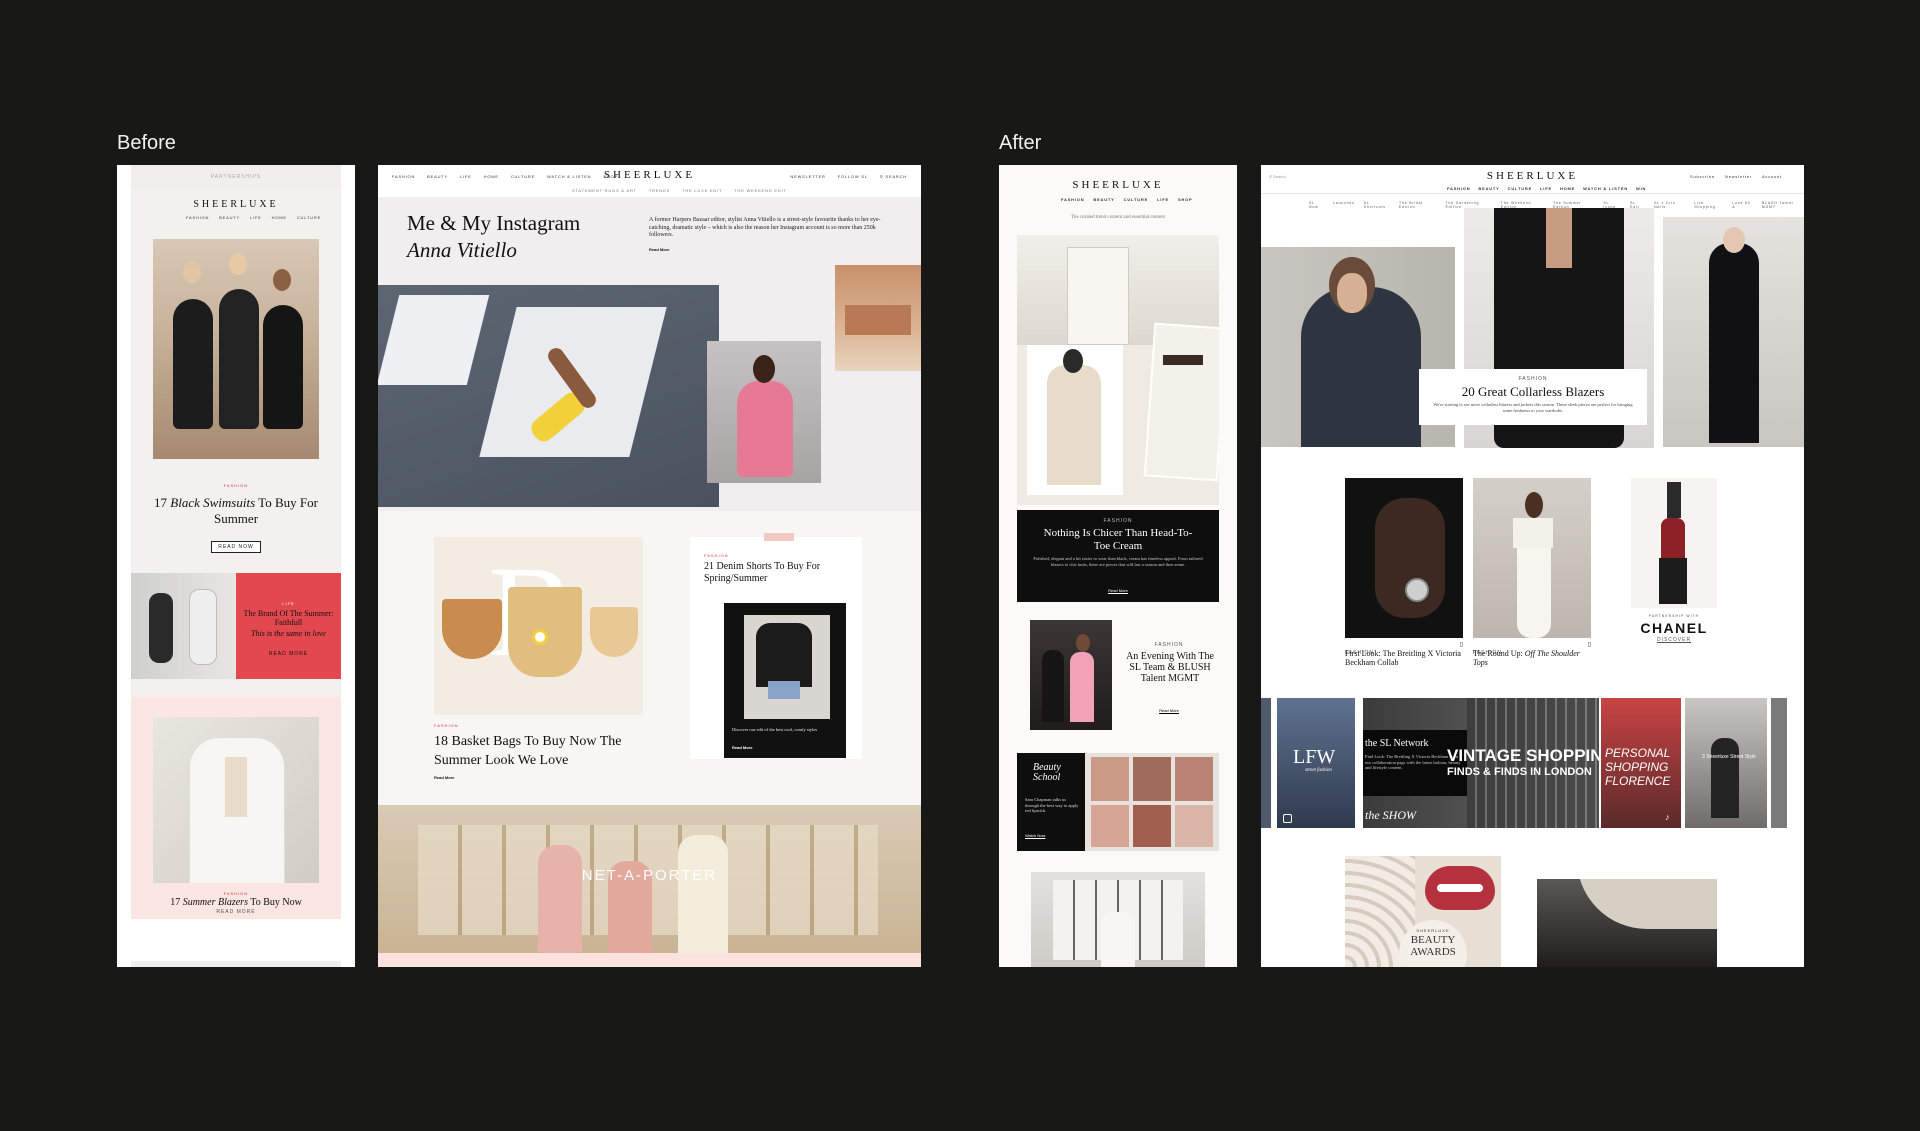 The height and width of the screenshot is (1131, 1920). Describe the element at coordinates (462, 250) in the screenshot. I see `hero-name: Anna Vitiello` at that location.